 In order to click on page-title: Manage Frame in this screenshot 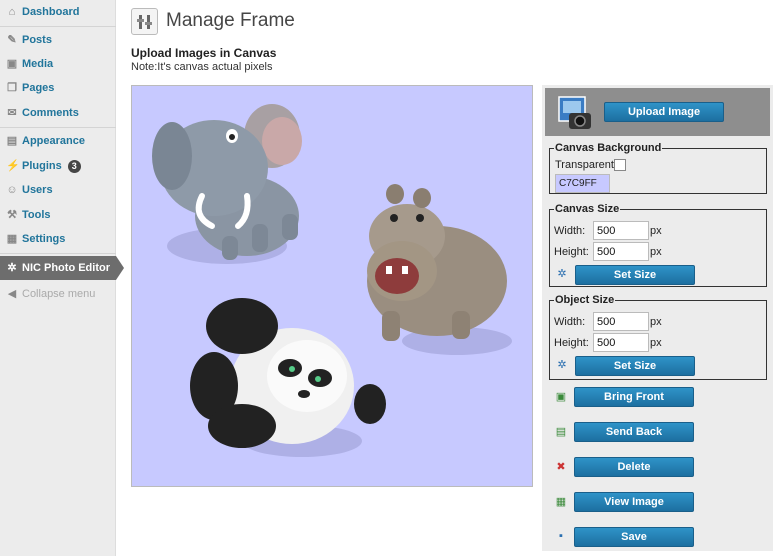, I will do `click(230, 20)`.